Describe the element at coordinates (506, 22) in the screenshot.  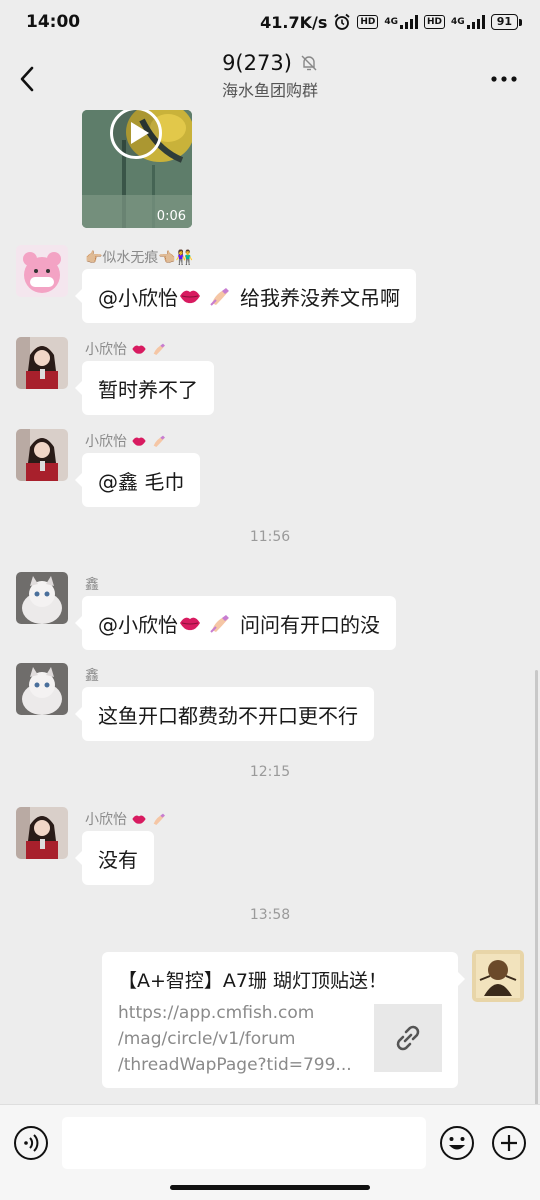
I see `battery-icon: 91` at that location.